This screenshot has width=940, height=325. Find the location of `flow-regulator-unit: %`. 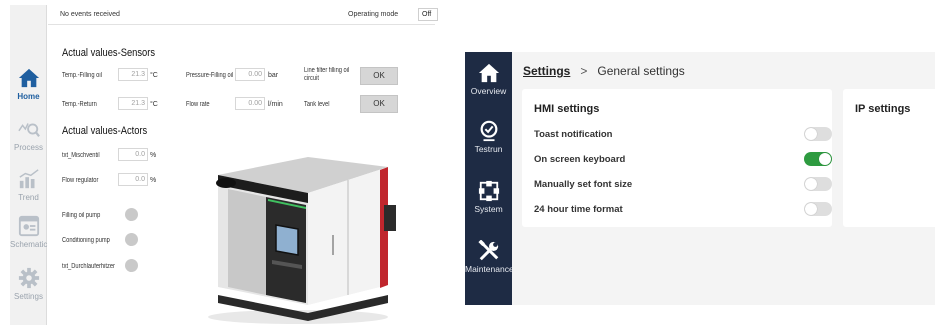

flow-regulator-unit: % is located at coordinates (153, 180).